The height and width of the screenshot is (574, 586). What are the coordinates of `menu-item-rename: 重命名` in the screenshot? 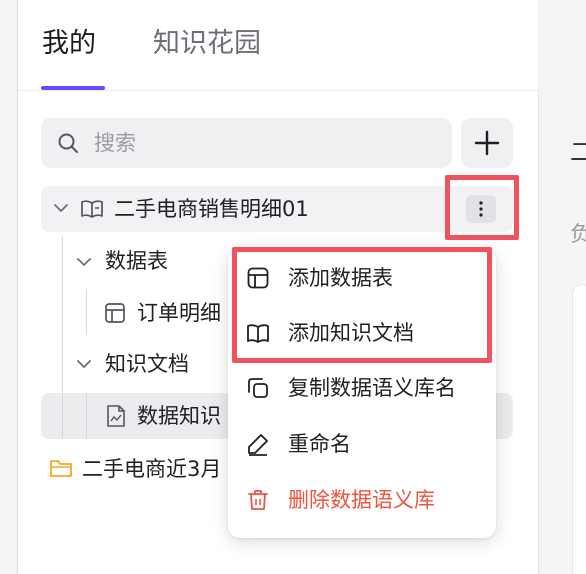 It's located at (362, 444).